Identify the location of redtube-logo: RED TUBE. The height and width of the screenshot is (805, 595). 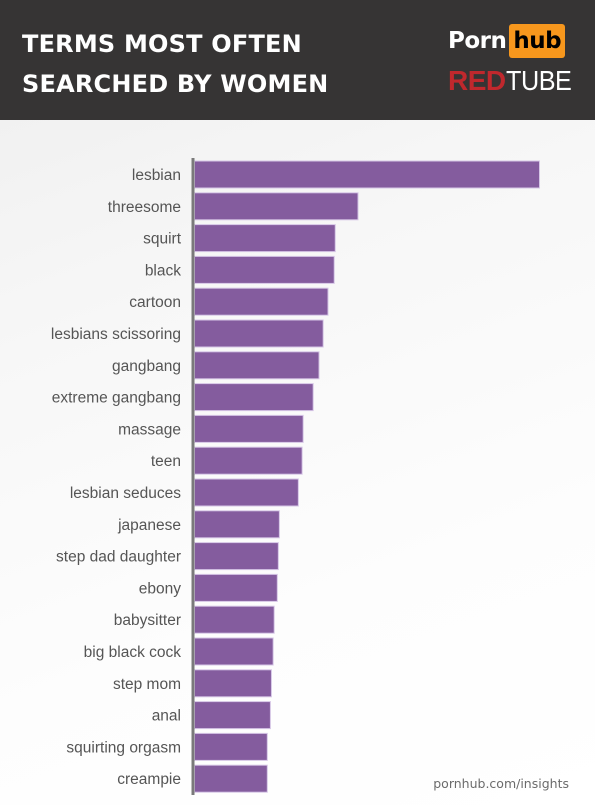
(513, 80).